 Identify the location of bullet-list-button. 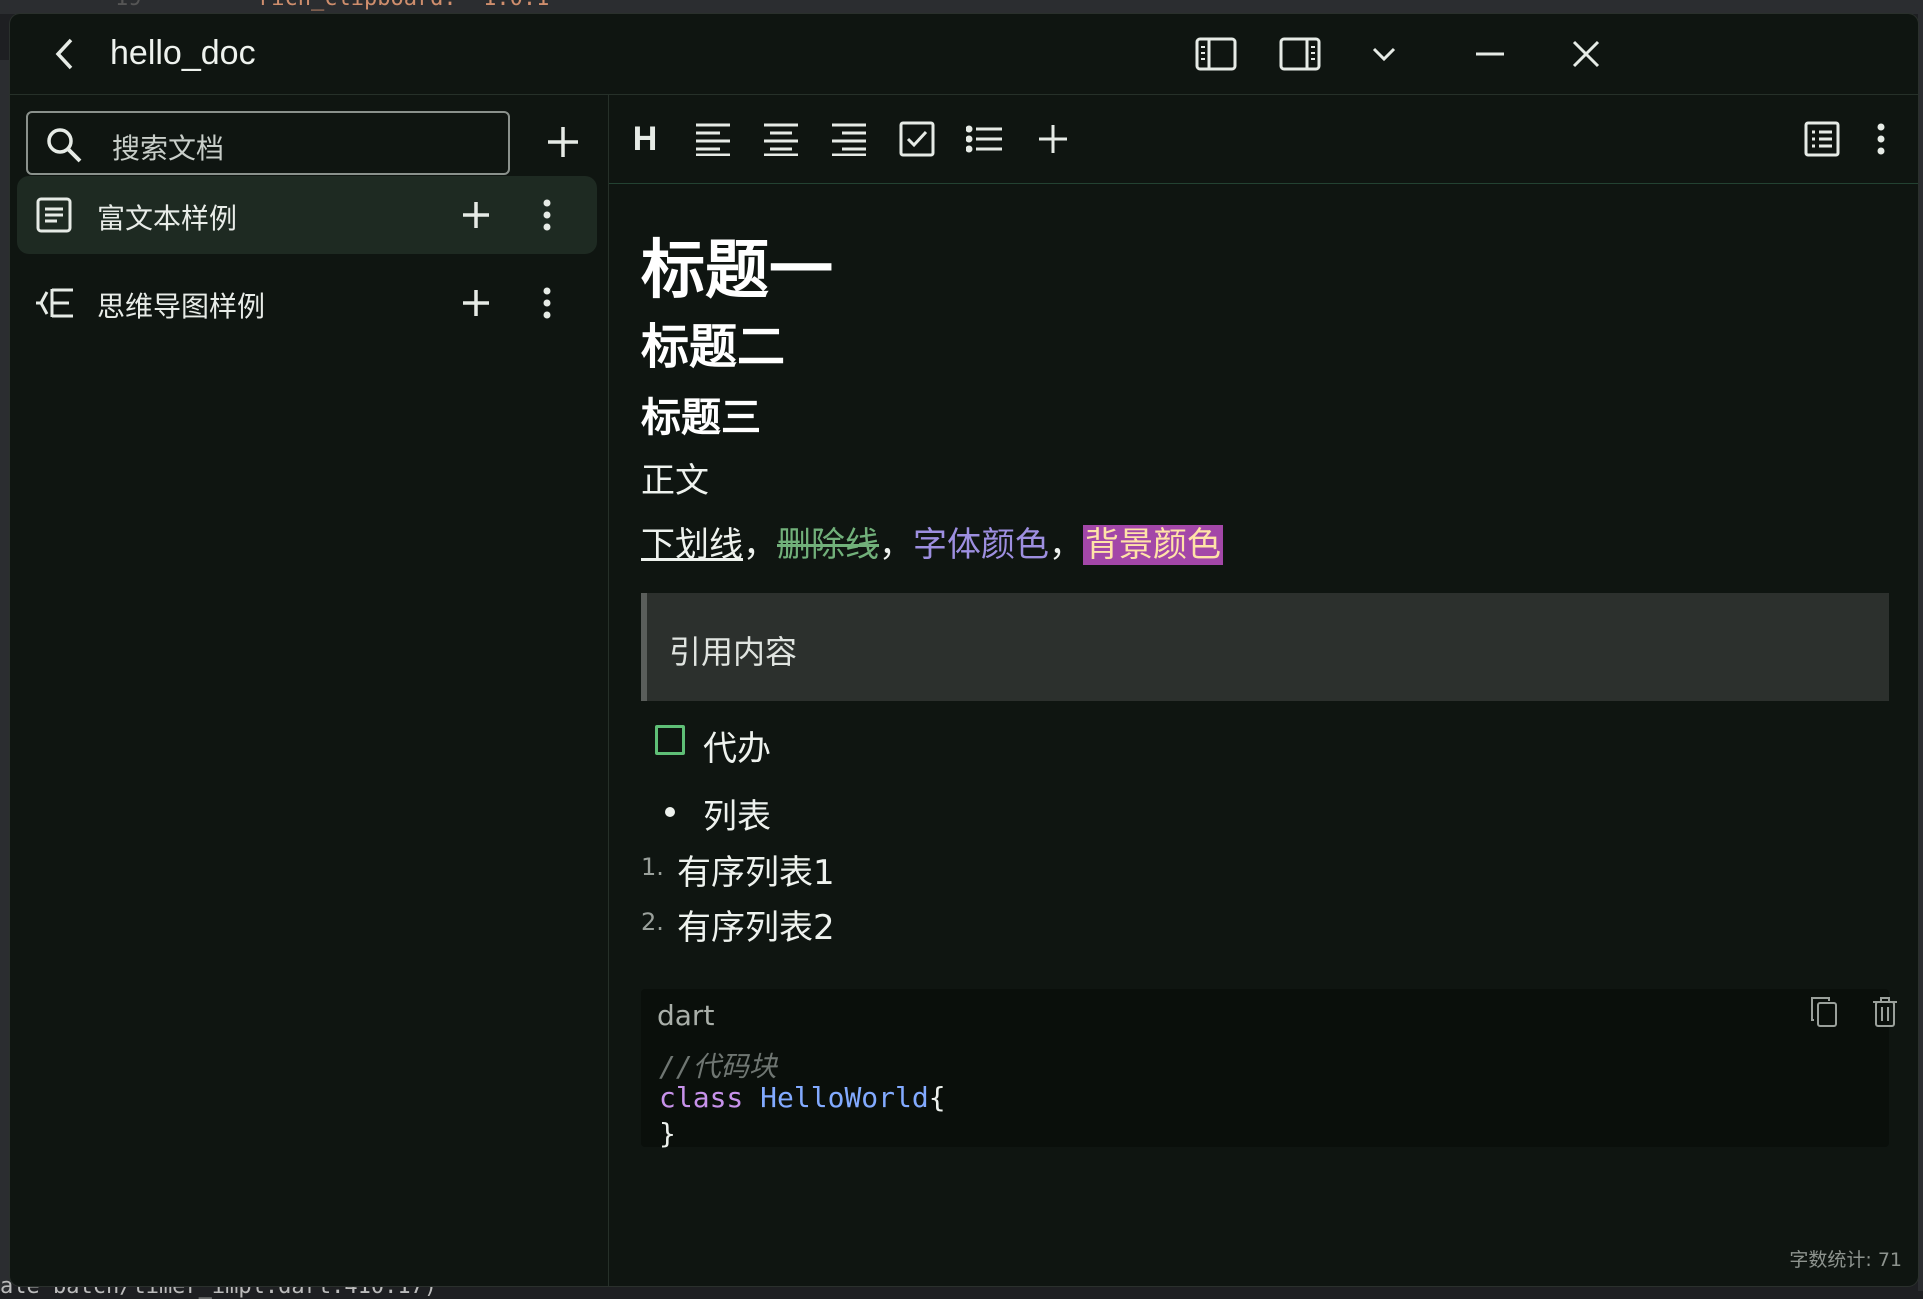
(985, 139).